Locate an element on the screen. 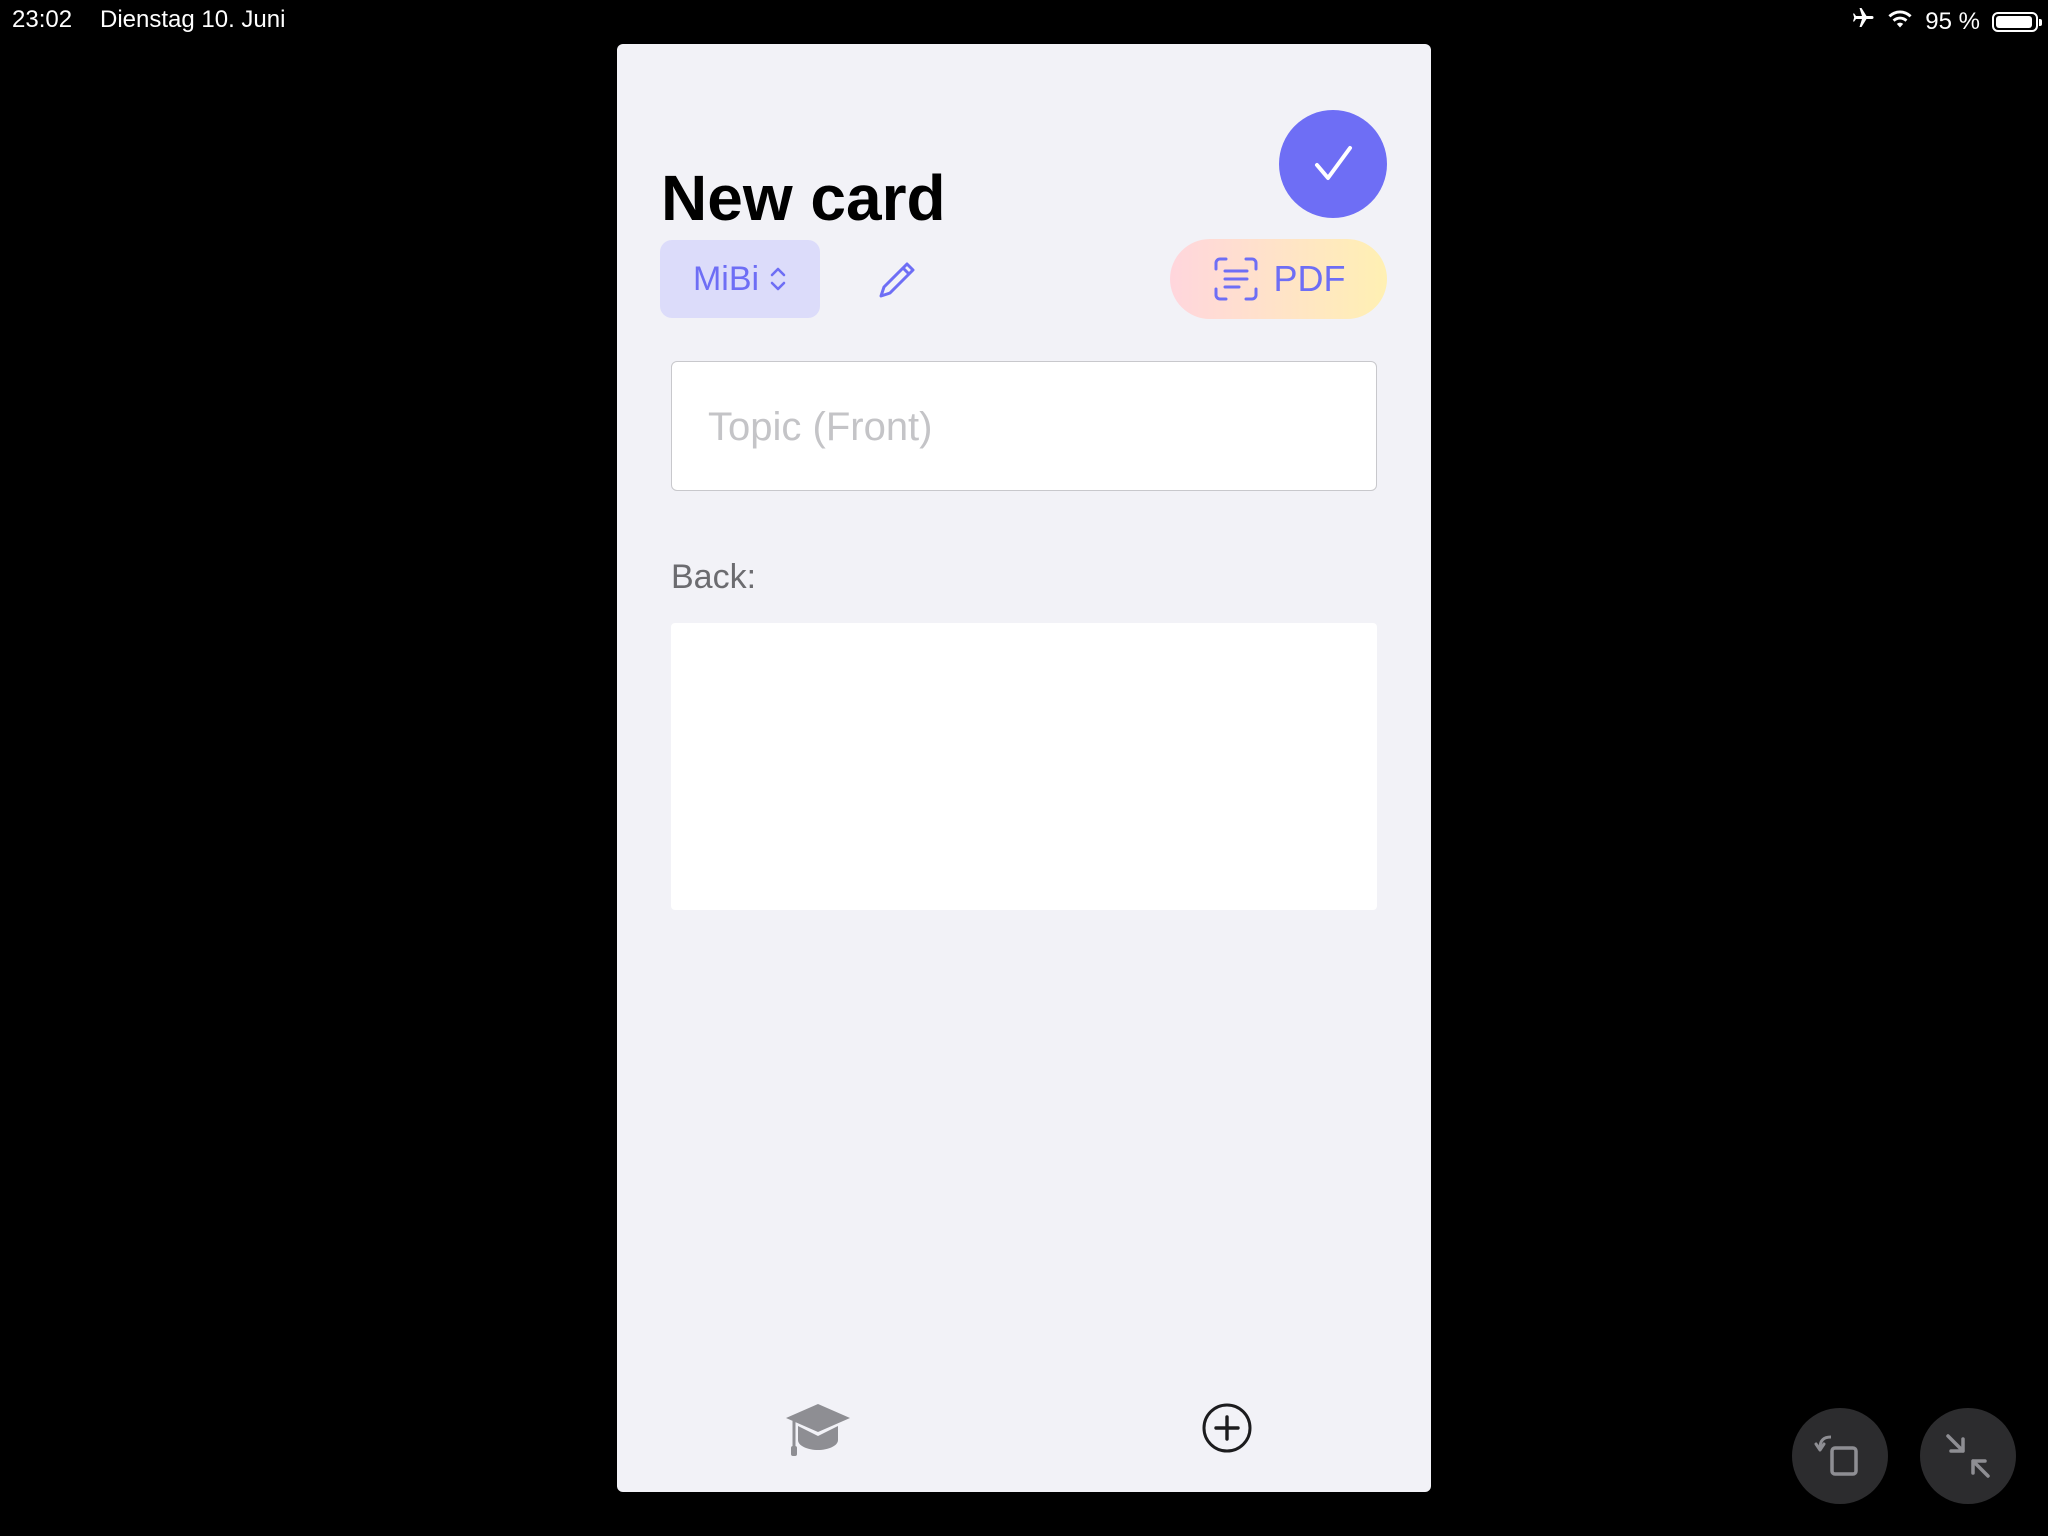 The height and width of the screenshot is (1536, 2048). battery-percent: 95 % is located at coordinates (1952, 21).